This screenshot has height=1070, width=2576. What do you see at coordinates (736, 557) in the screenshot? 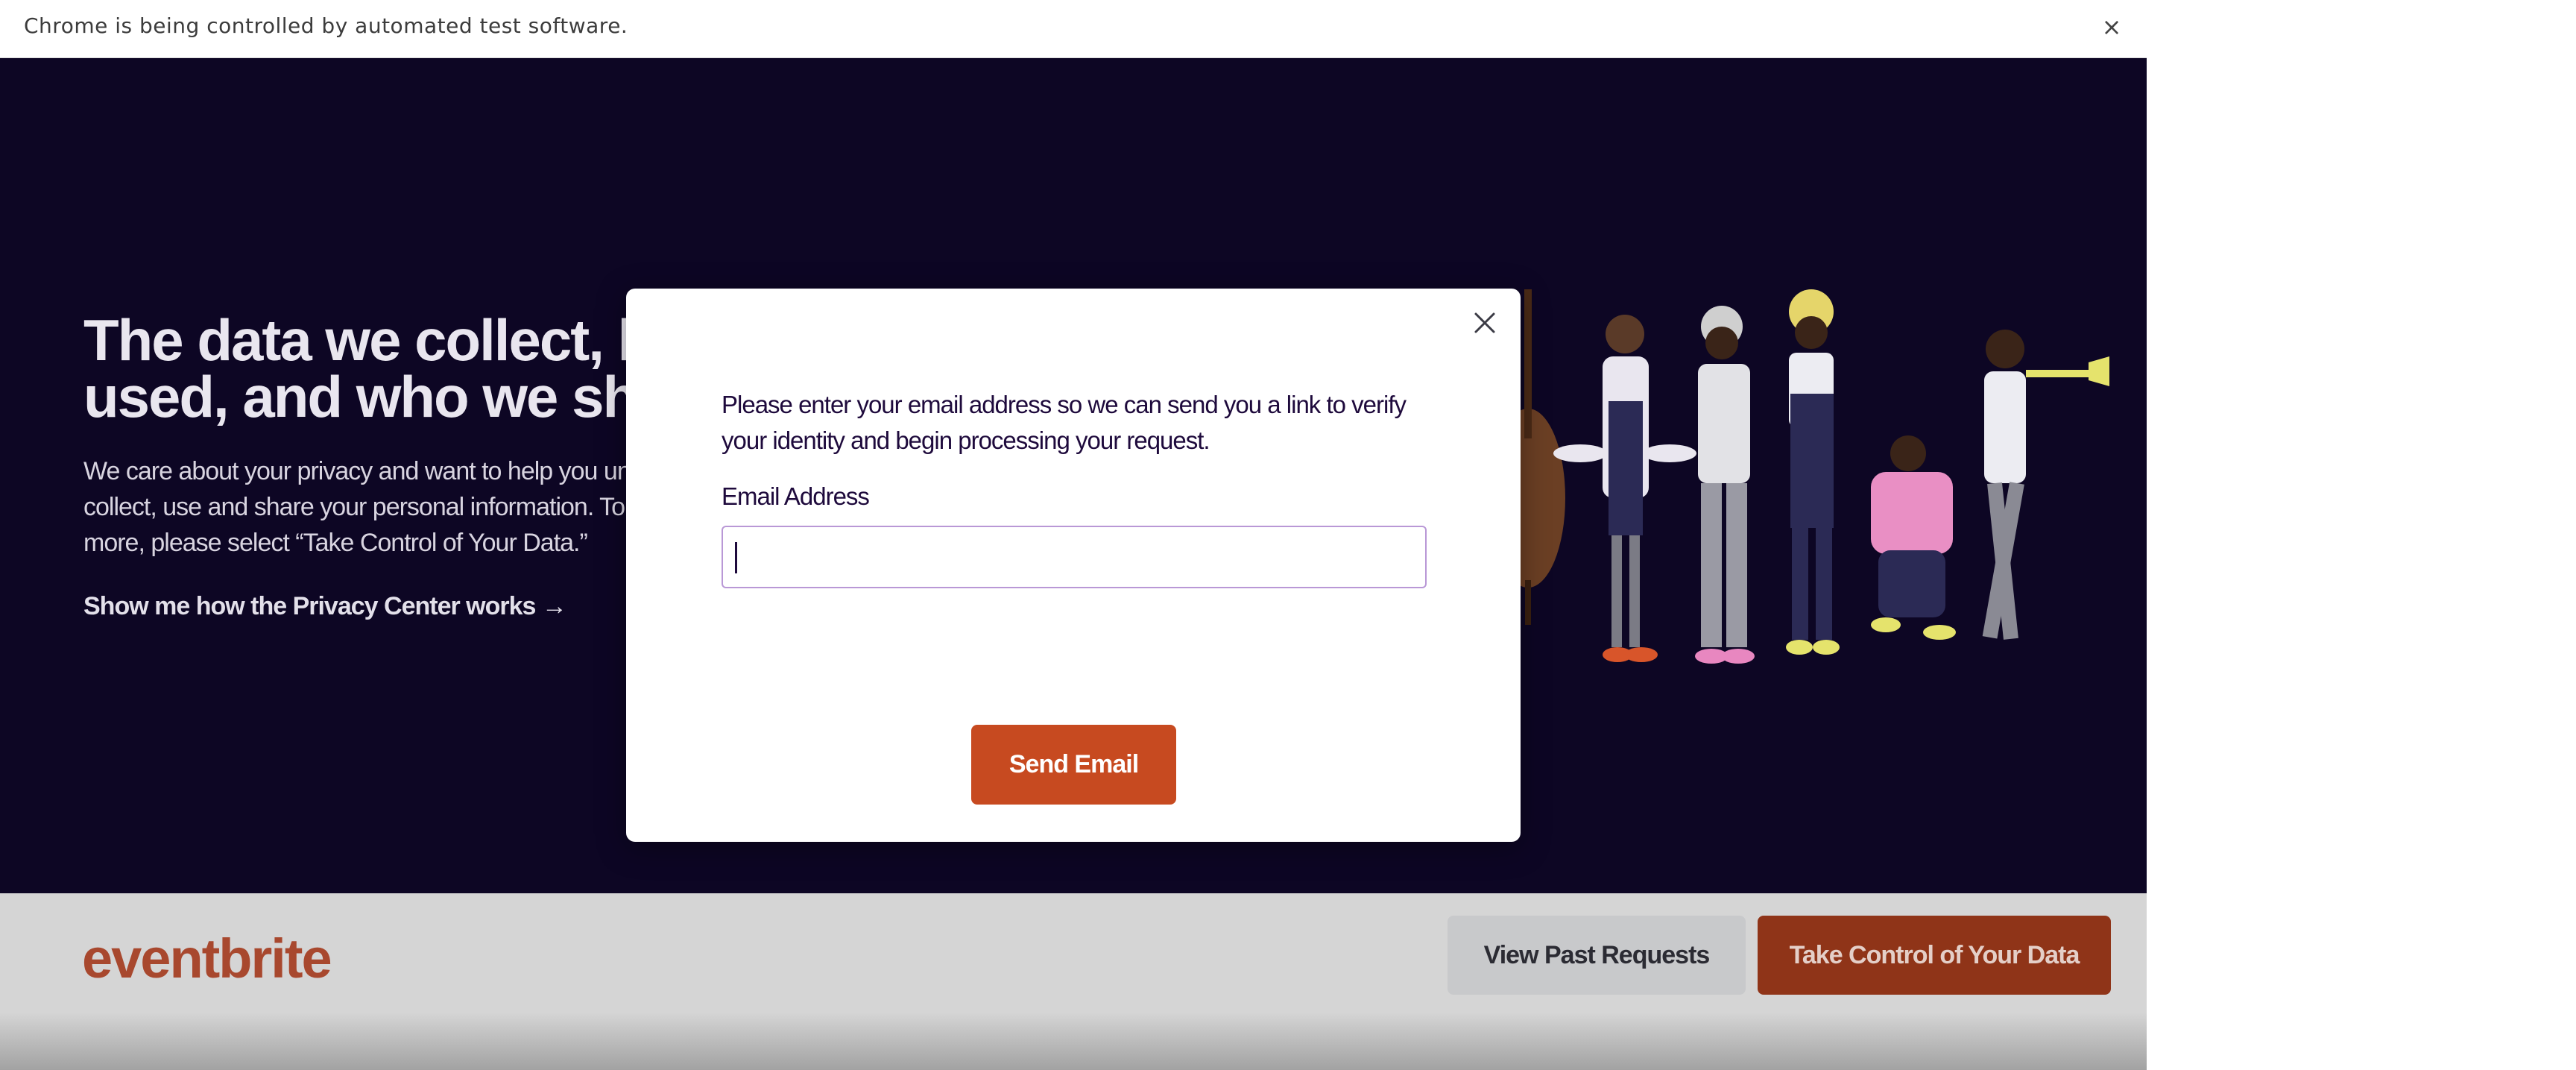
I see `text-caret` at bounding box center [736, 557].